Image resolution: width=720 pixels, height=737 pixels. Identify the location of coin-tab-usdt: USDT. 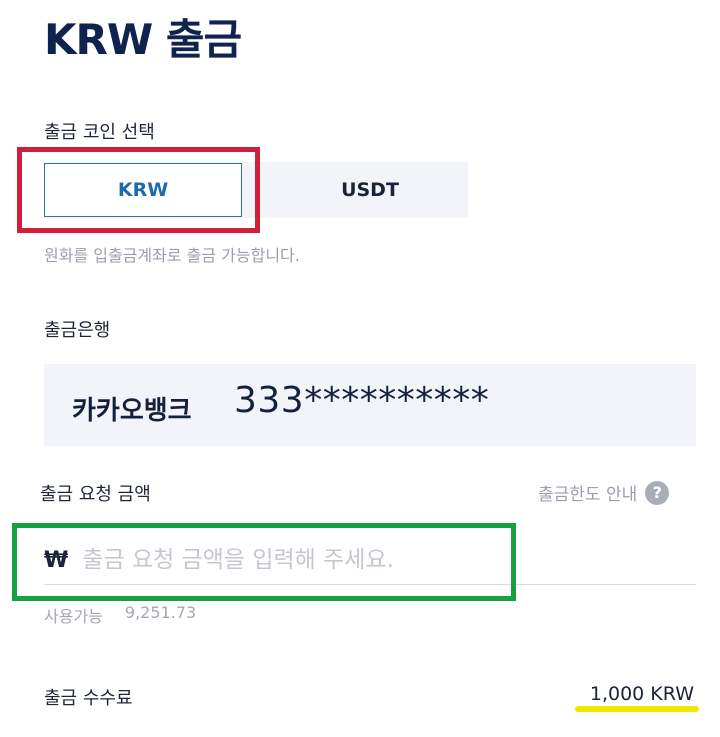
(370, 190).